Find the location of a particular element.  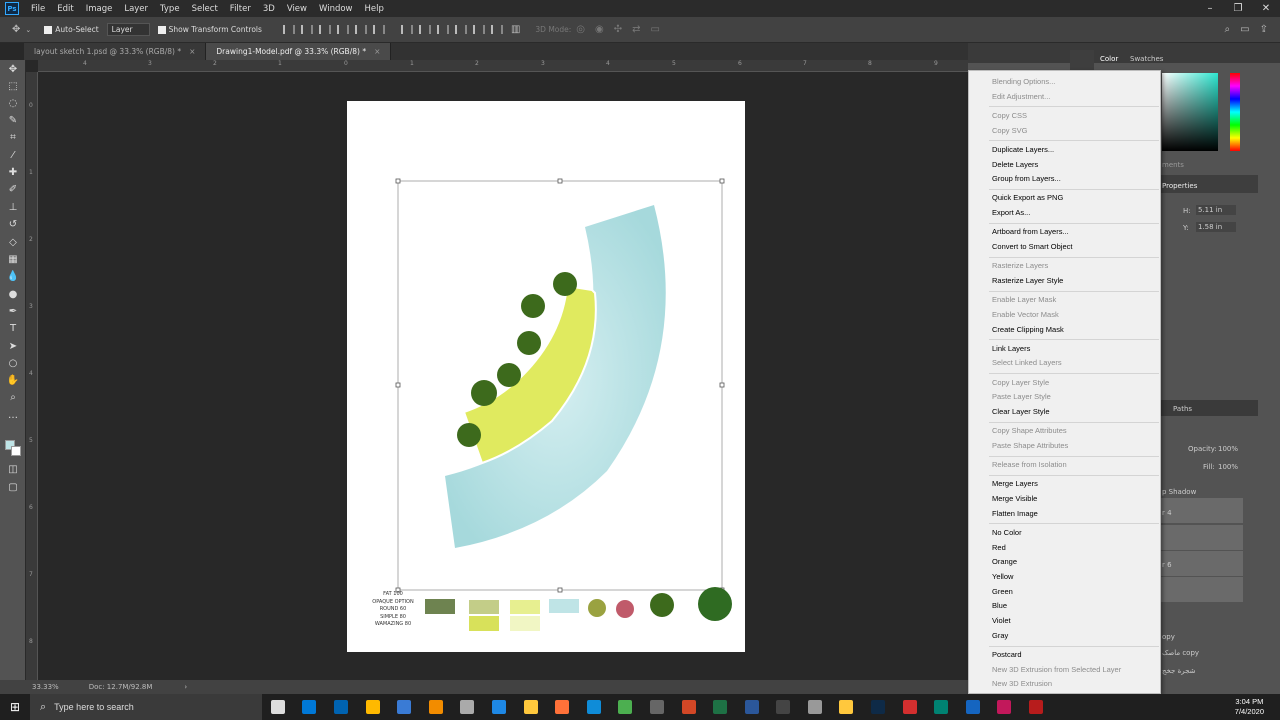

h-field: 5.11 in is located at coordinates (1216, 210).